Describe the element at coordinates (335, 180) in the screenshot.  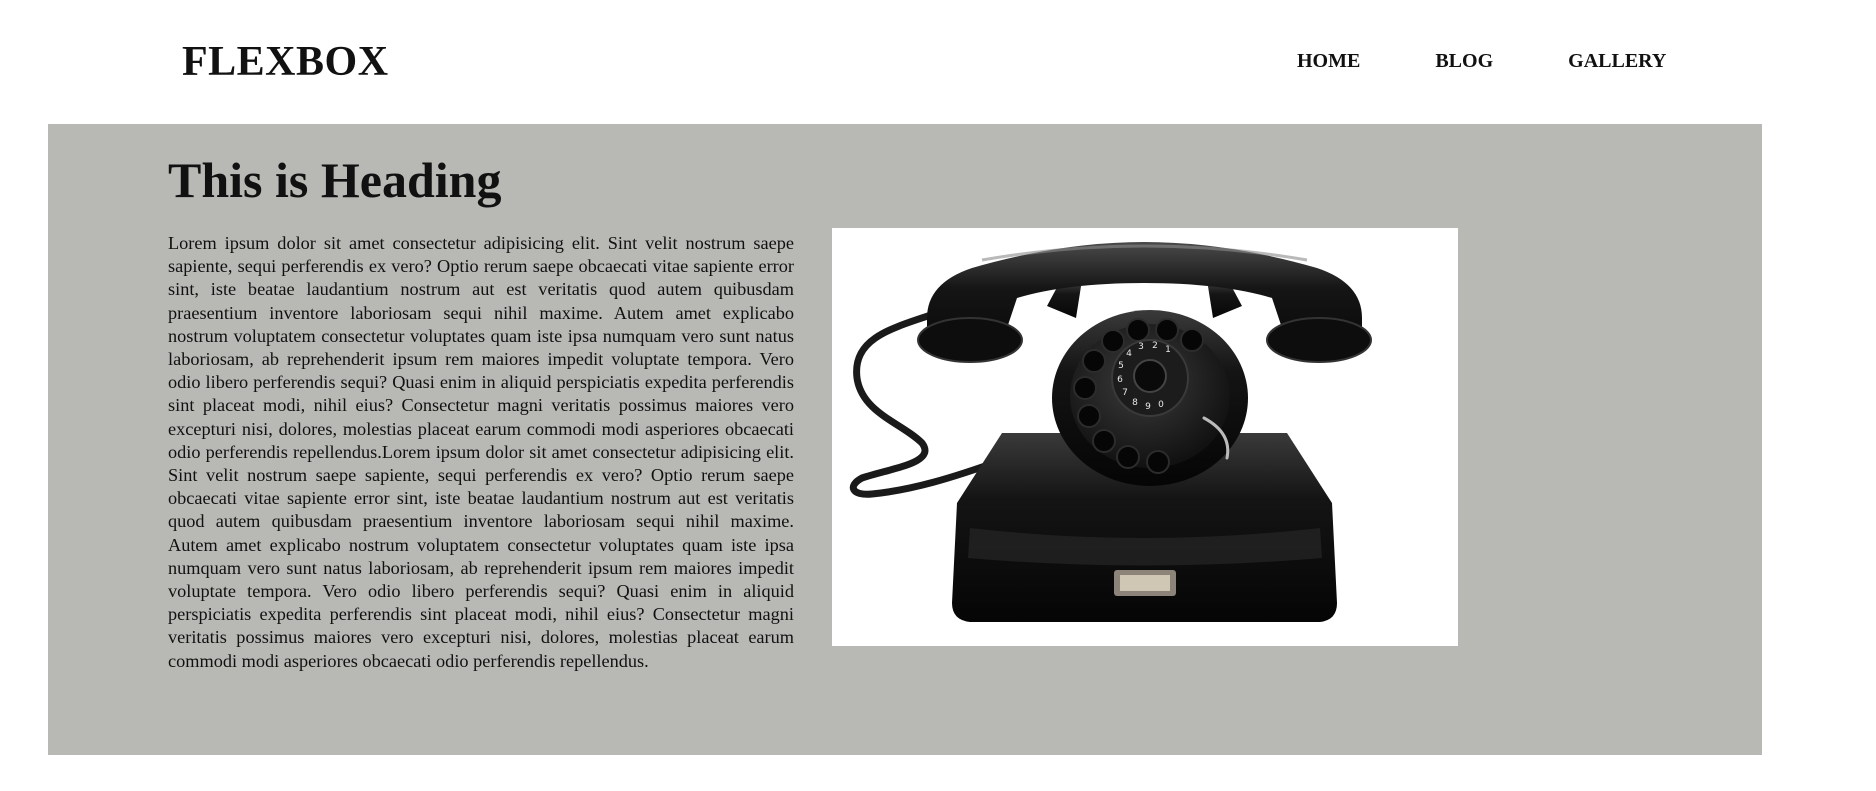
I see `hero-heading: This is Heading` at that location.